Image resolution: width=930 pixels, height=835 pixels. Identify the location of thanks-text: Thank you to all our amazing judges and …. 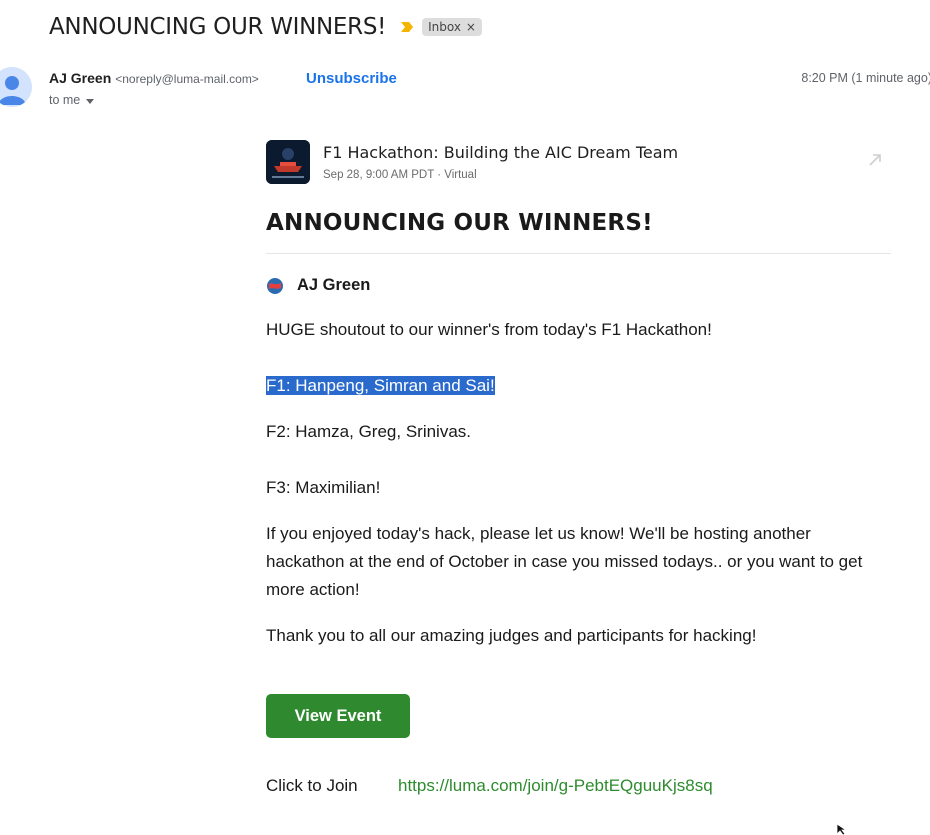
(511, 635).